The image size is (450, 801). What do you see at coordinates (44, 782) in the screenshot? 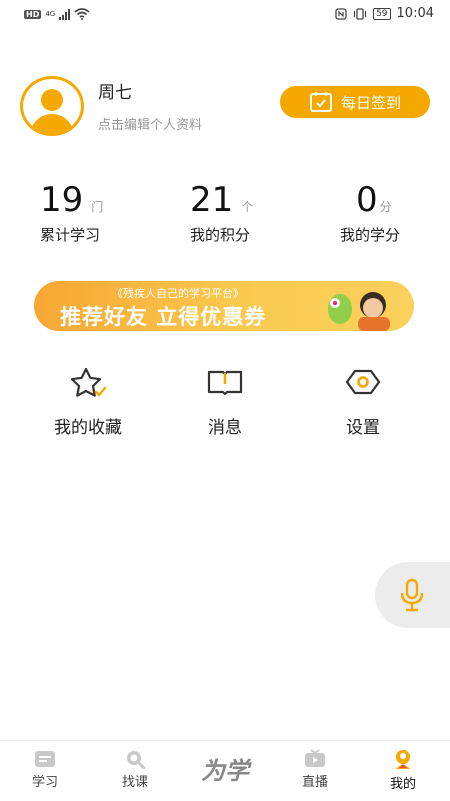
I see `tab-label: 学习` at bounding box center [44, 782].